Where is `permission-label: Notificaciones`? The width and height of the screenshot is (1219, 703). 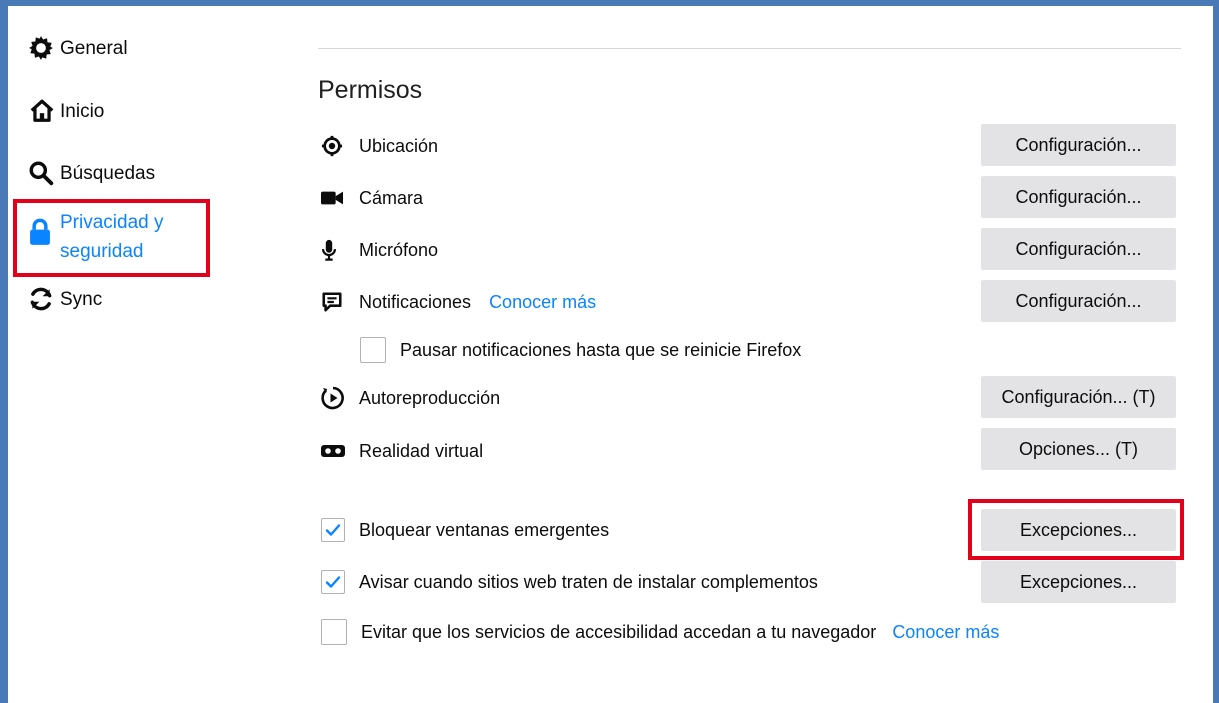
permission-label: Notificaciones is located at coordinates (415, 301).